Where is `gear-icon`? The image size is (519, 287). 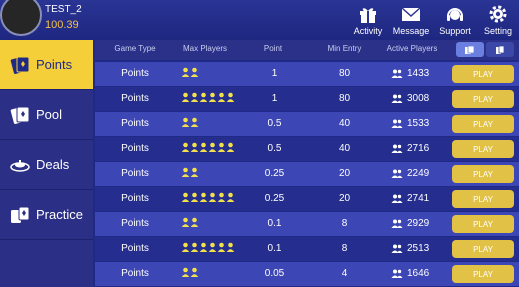 gear-icon is located at coordinates (498, 14).